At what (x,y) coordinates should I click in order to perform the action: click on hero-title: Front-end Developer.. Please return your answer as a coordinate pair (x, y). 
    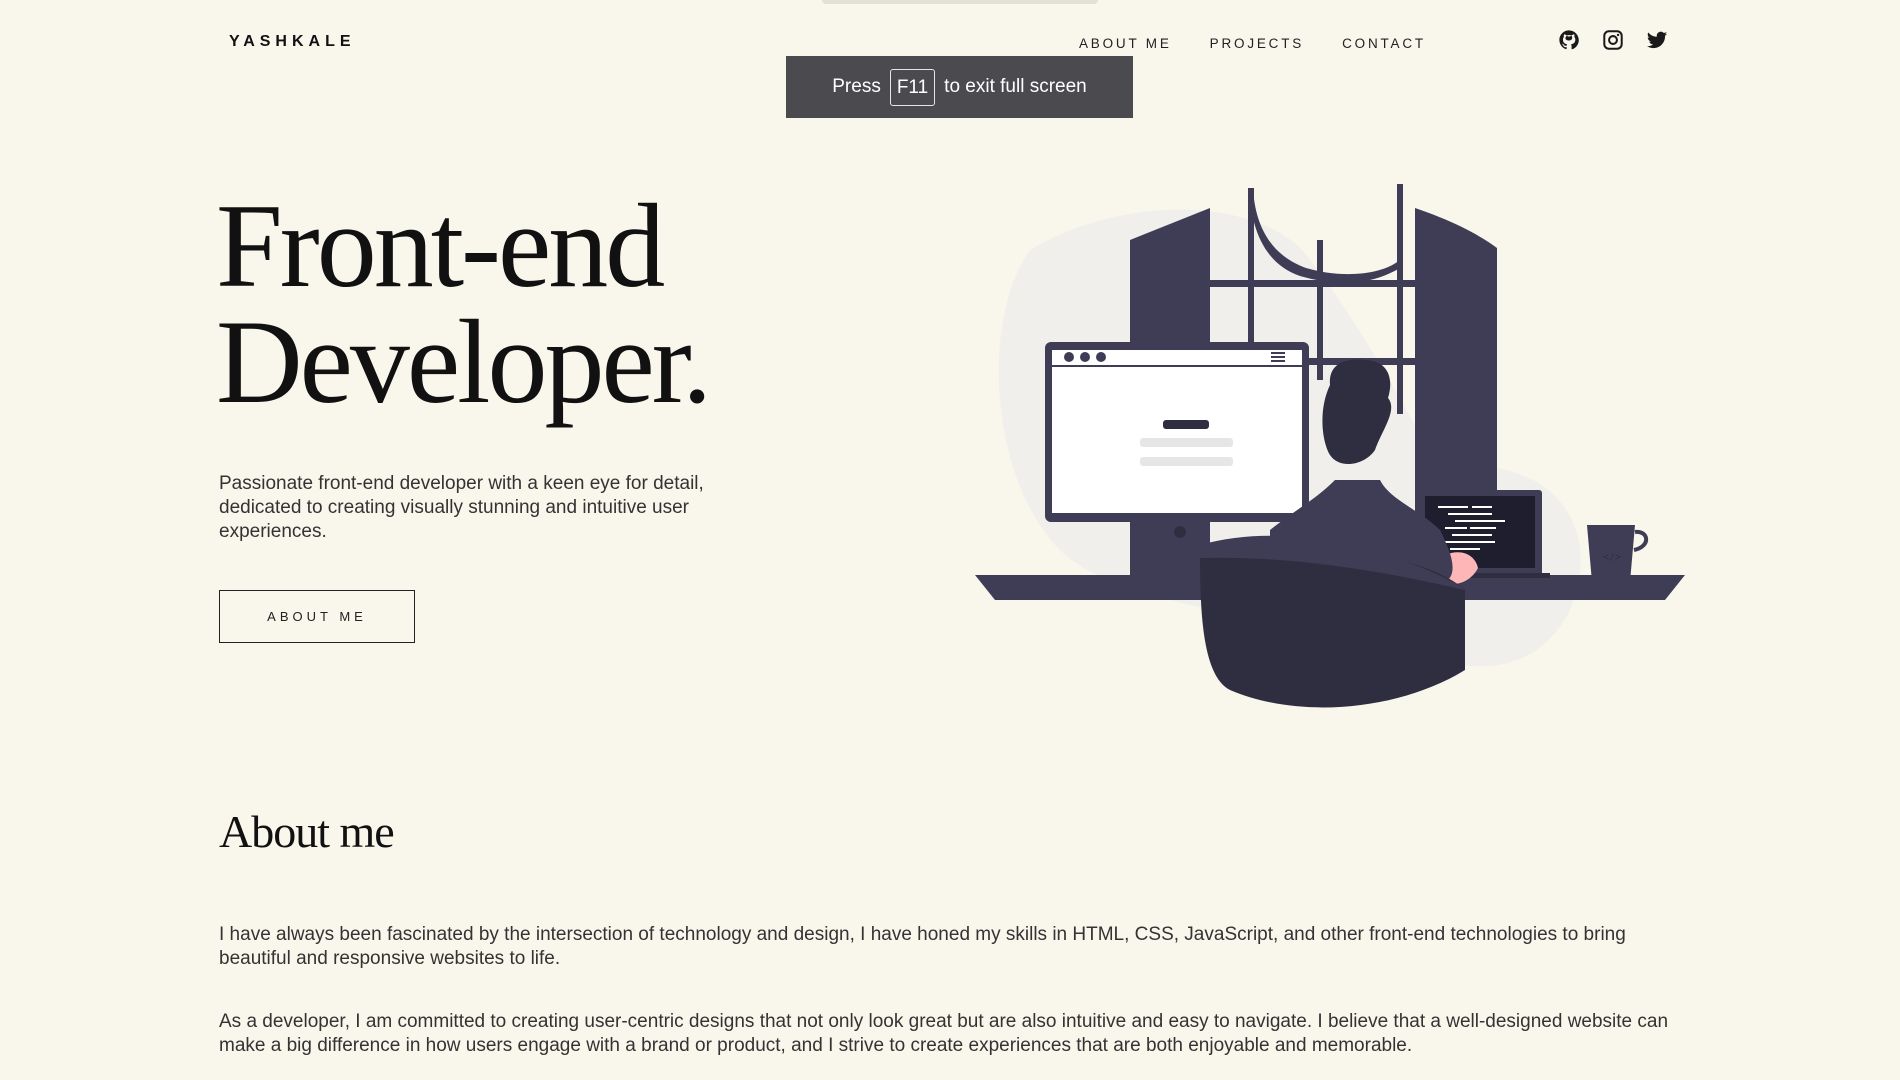
    Looking at the image, I should click on (464, 303).